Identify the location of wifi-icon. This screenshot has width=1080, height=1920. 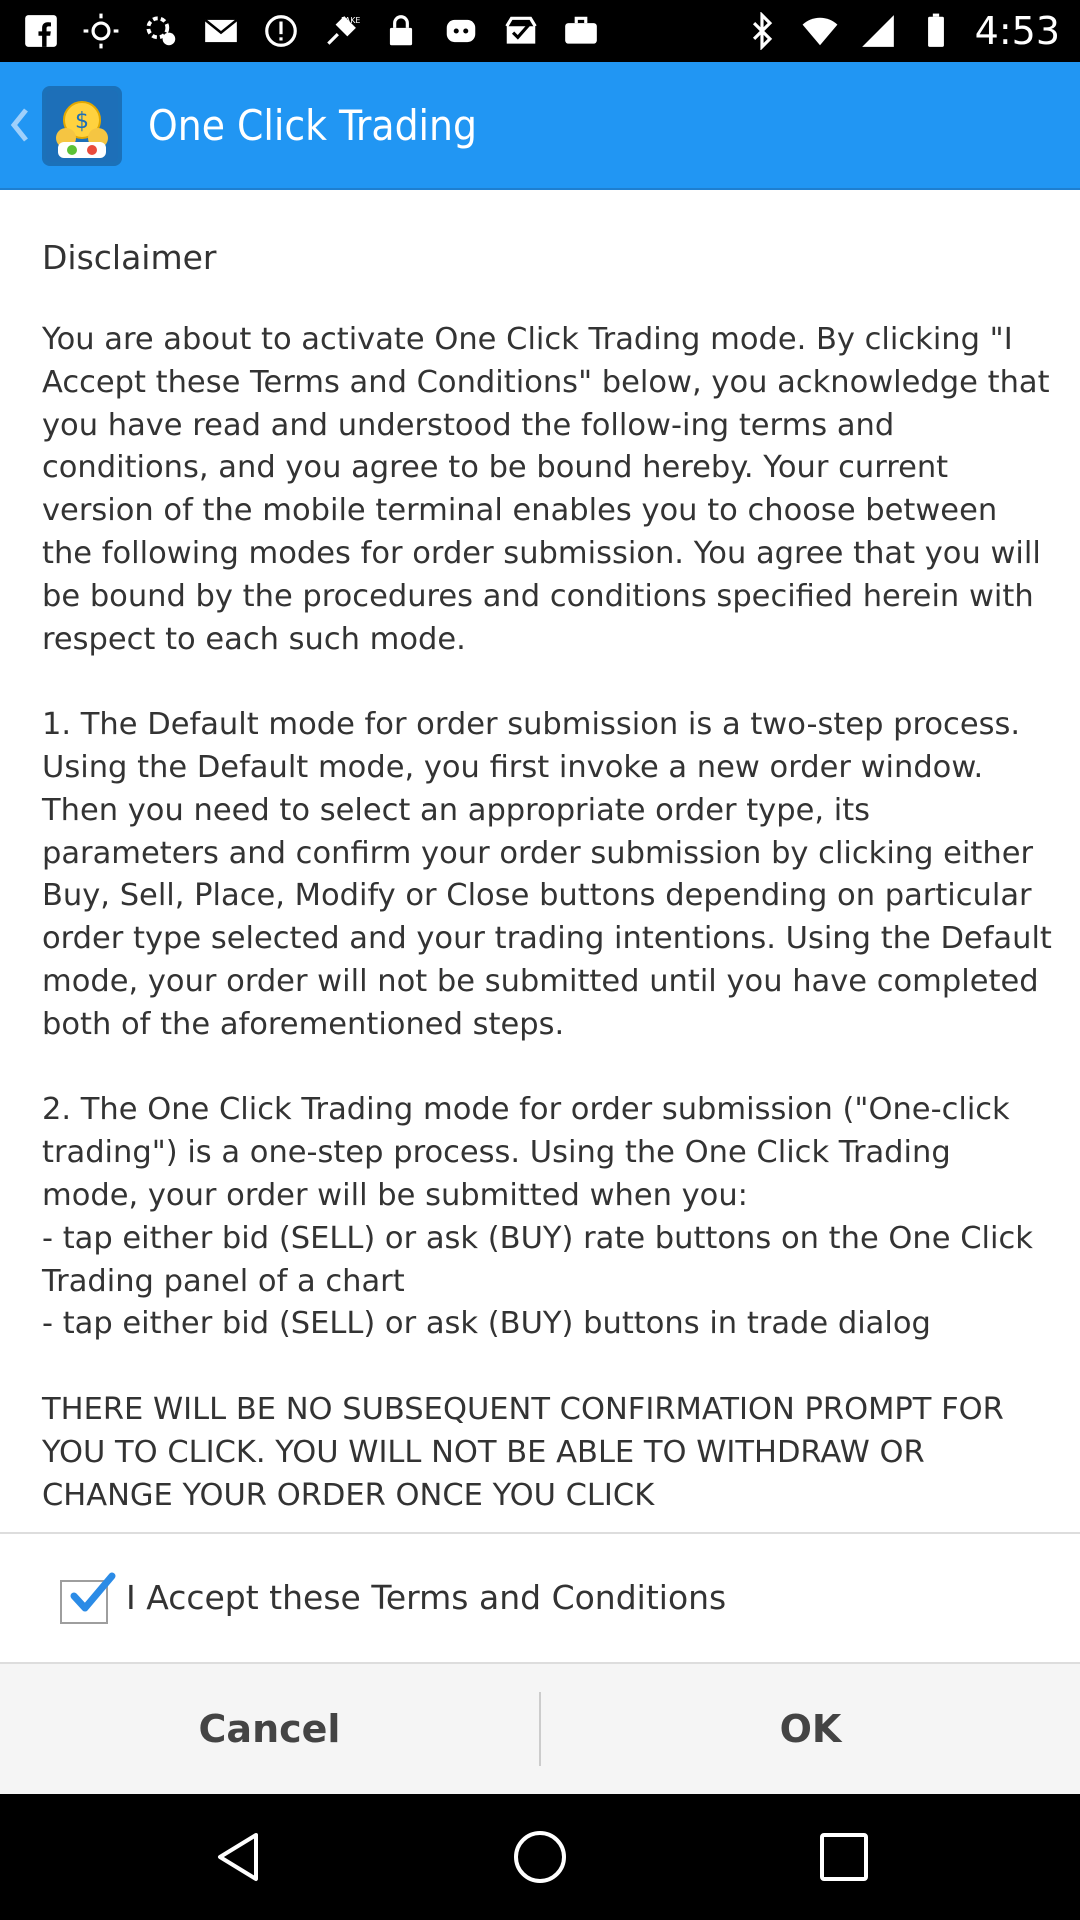
(820, 31).